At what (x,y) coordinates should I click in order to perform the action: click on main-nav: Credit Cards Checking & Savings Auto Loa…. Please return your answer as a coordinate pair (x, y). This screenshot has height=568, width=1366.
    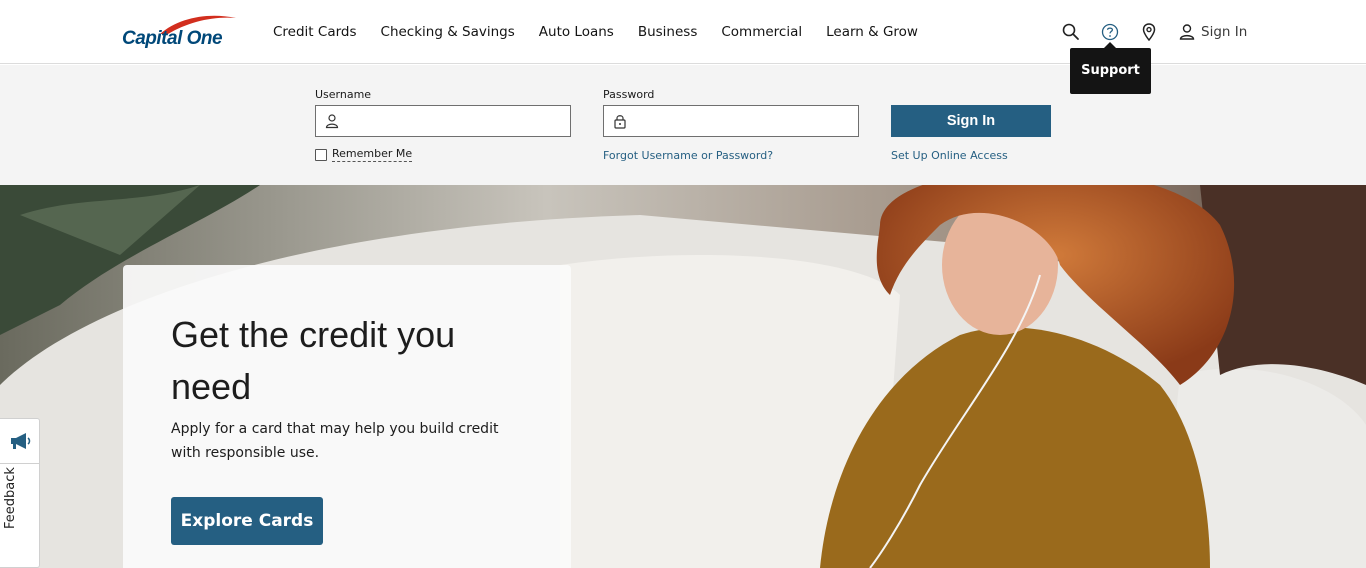
    Looking at the image, I should click on (607, 32).